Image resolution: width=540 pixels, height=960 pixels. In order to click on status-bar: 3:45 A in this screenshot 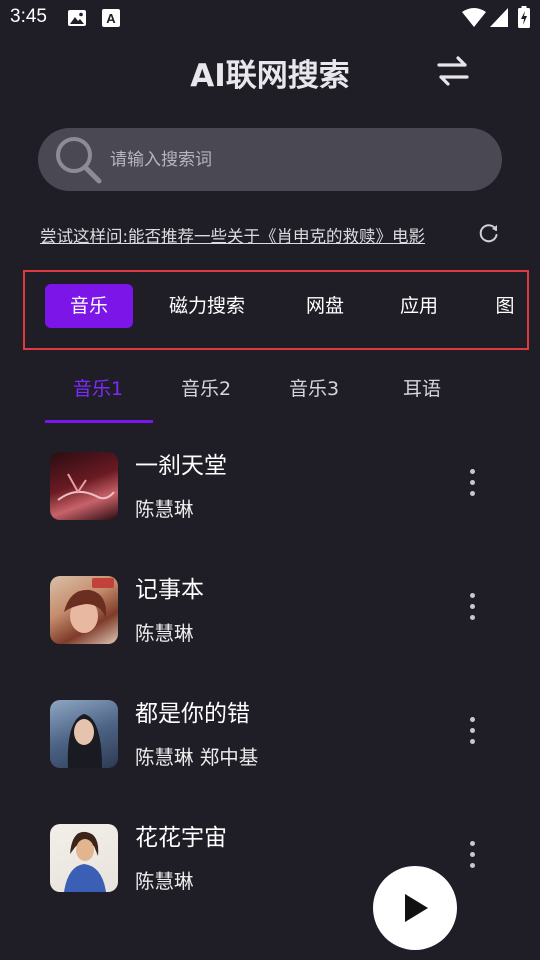, I will do `click(270, 18)`.